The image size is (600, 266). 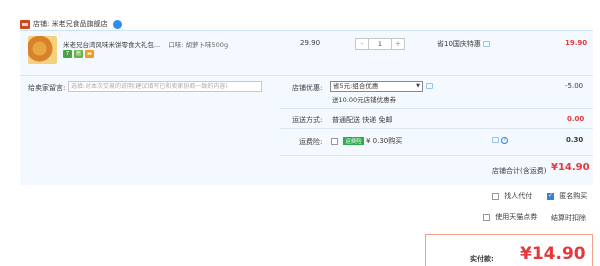 I want to click on promo-info-icon, so click(x=487, y=44).